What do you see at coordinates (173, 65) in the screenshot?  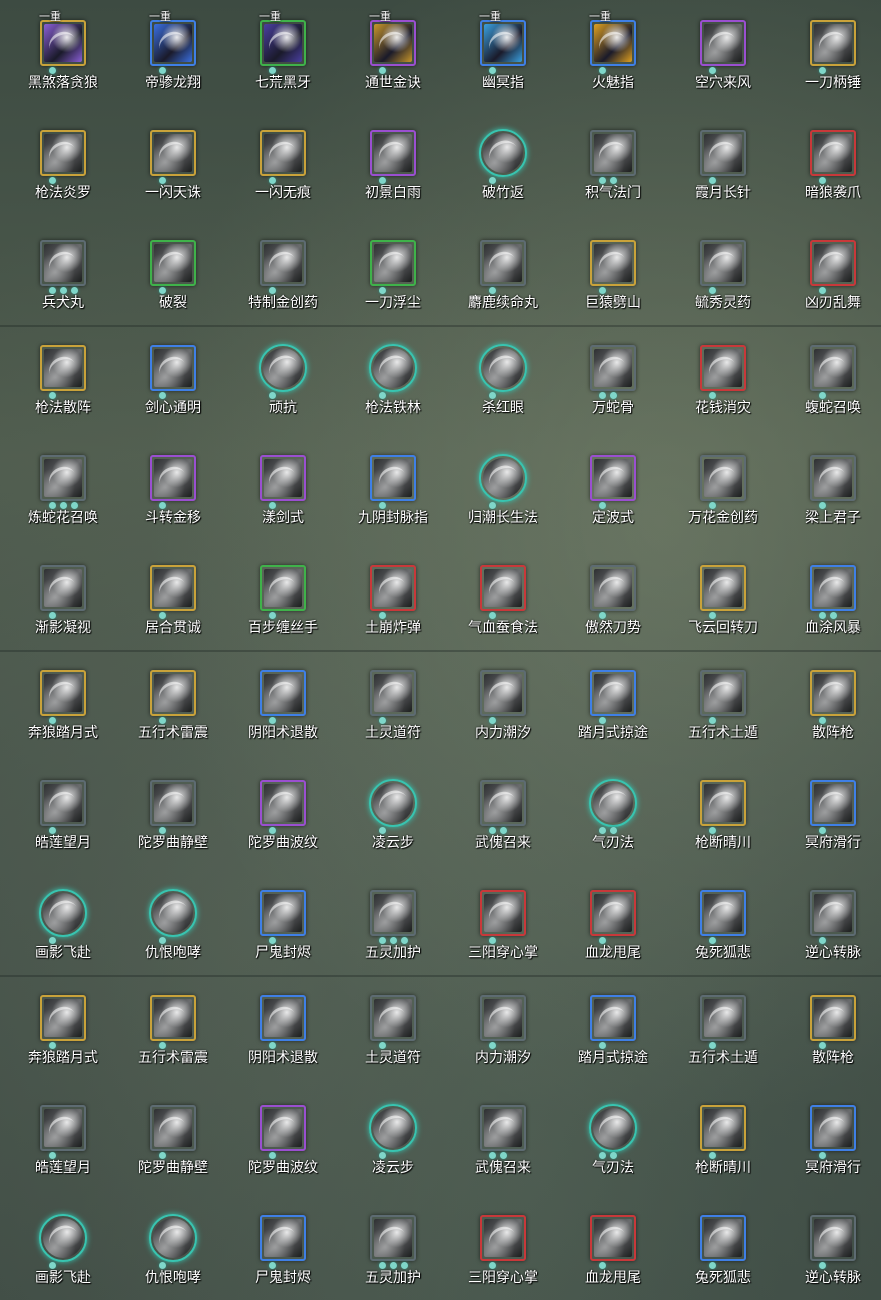 I see `skill-slot: 一重 帝骖龙翔` at bounding box center [173, 65].